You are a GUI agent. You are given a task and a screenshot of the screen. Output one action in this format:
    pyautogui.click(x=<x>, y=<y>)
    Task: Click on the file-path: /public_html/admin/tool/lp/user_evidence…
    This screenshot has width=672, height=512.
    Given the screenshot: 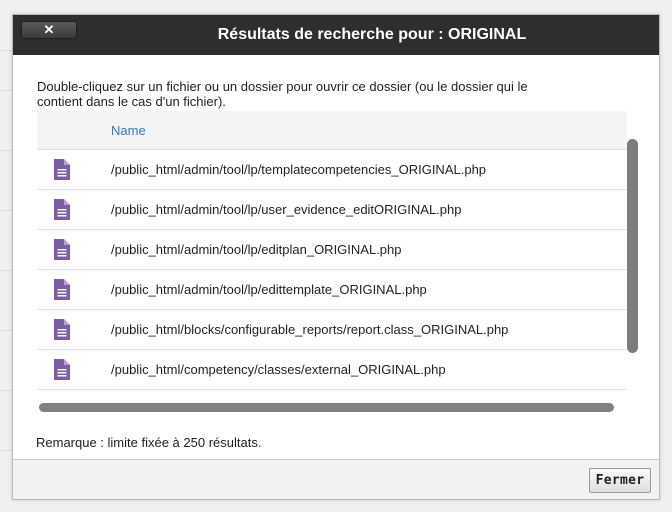 What is the action you would take?
    pyautogui.click(x=286, y=209)
    